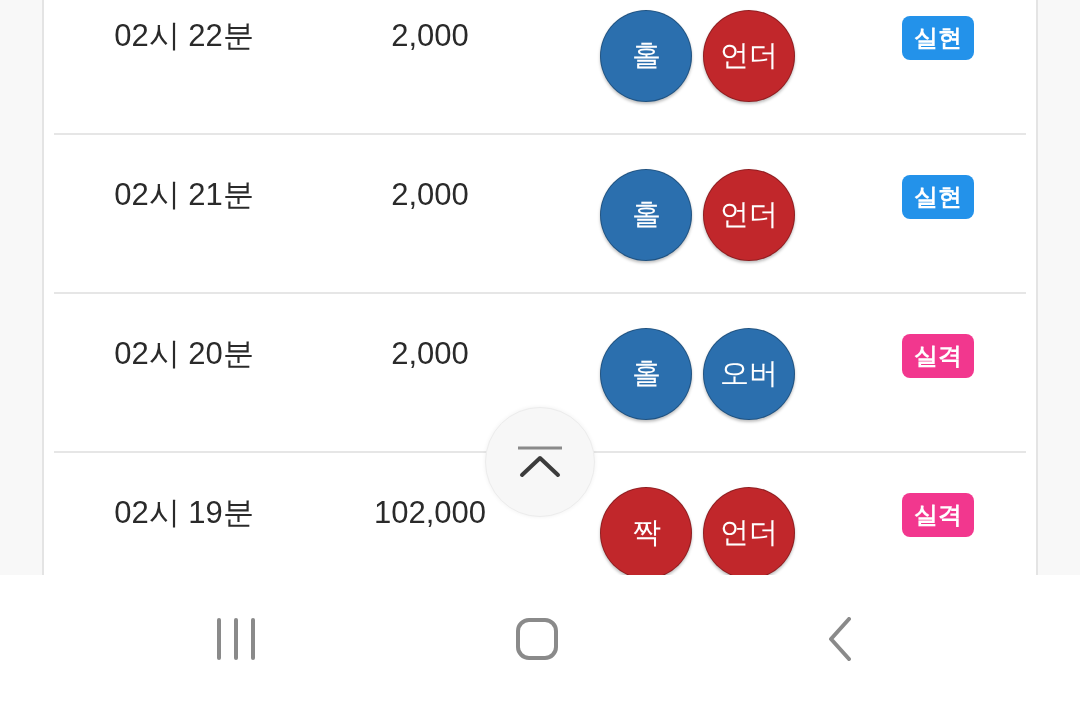 This screenshot has width=1080, height=702. What do you see at coordinates (840, 638) in the screenshot?
I see `back-icon` at bounding box center [840, 638].